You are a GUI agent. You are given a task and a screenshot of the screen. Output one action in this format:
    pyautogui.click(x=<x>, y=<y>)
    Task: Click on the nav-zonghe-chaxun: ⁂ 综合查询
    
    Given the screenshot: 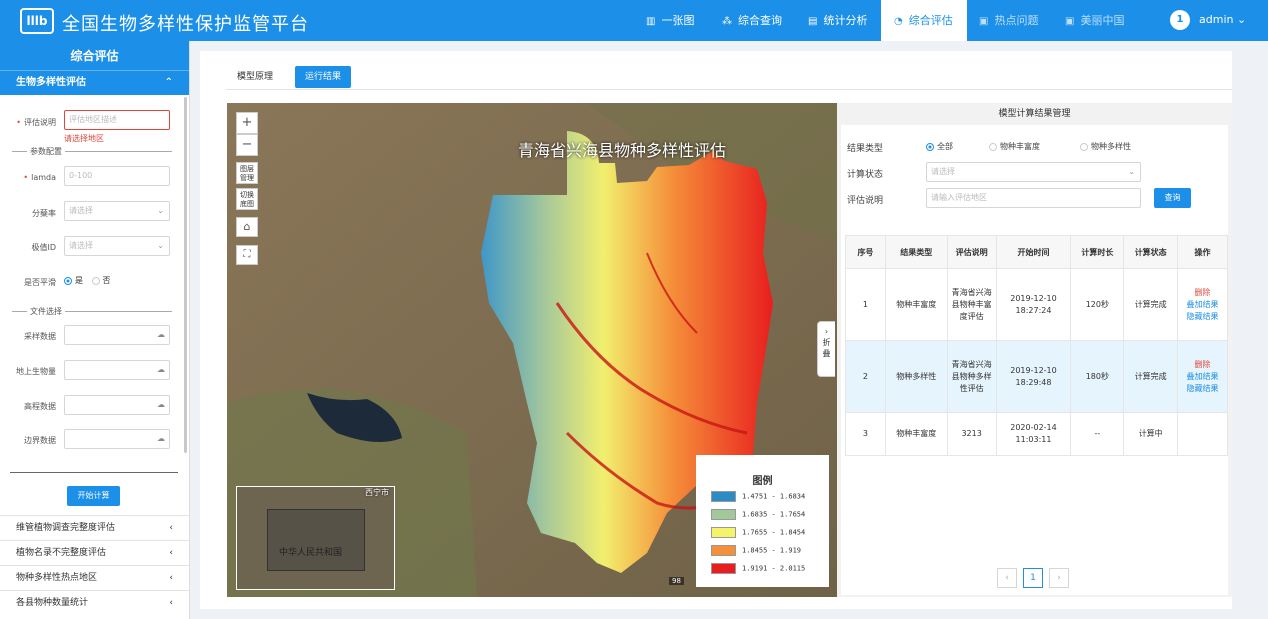 What is the action you would take?
    pyautogui.click(x=752, y=20)
    